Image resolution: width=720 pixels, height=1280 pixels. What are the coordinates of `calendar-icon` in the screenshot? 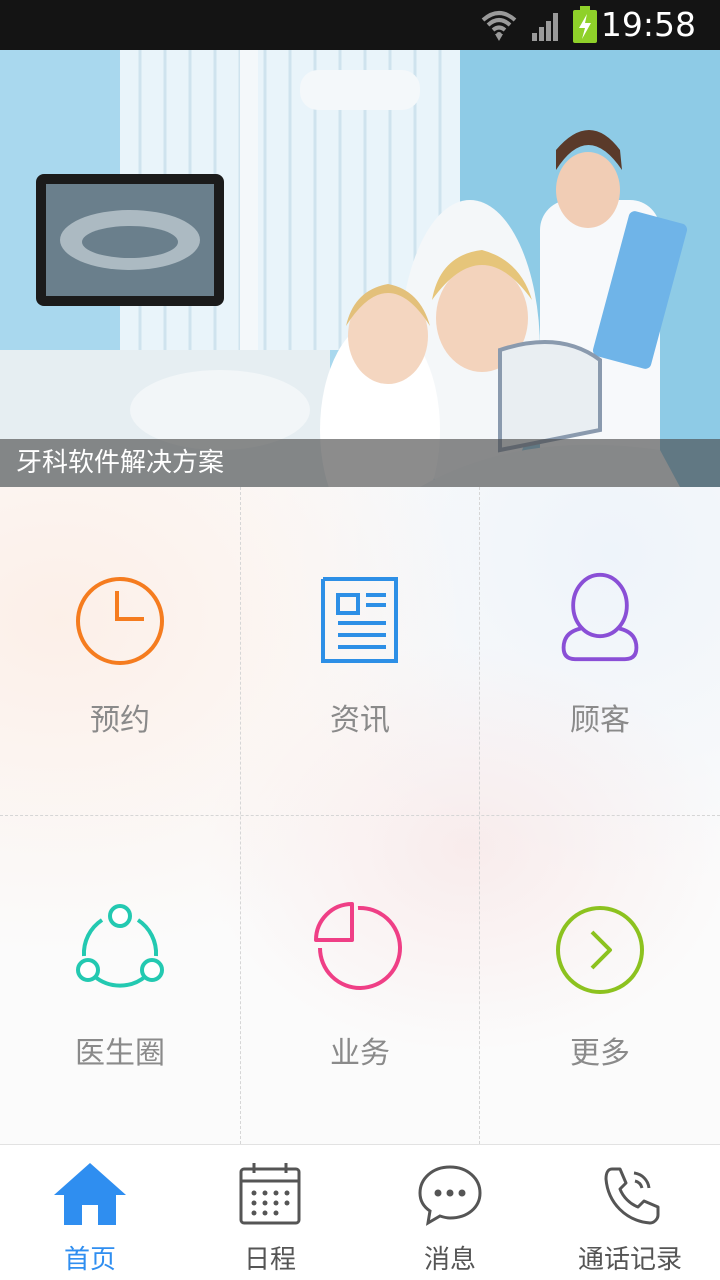 It's located at (270, 1194).